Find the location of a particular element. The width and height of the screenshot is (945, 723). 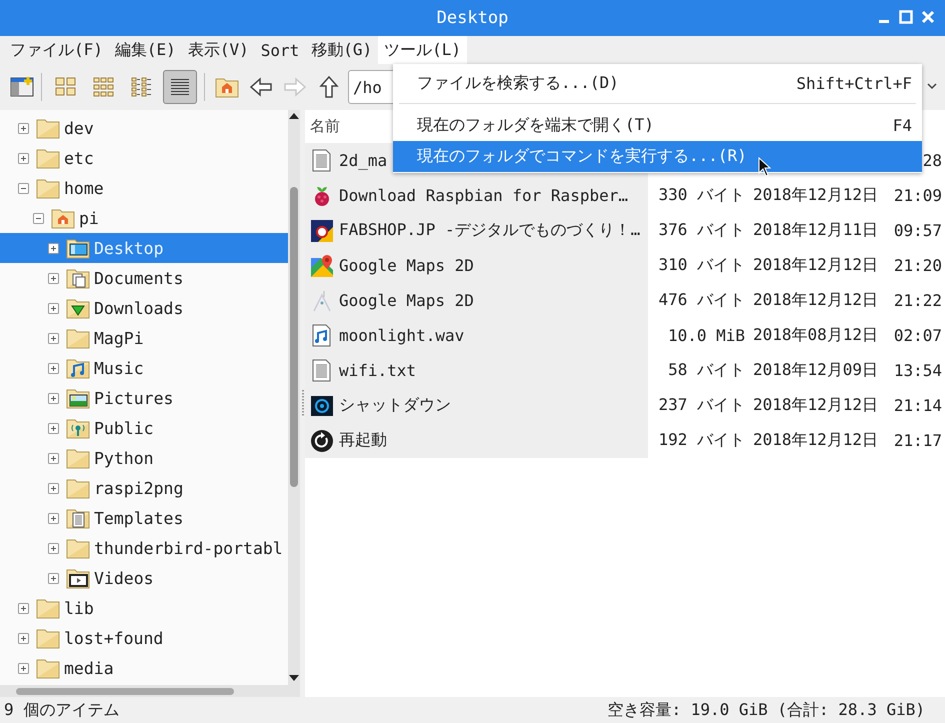

music-folder-icon is located at coordinates (78, 368).